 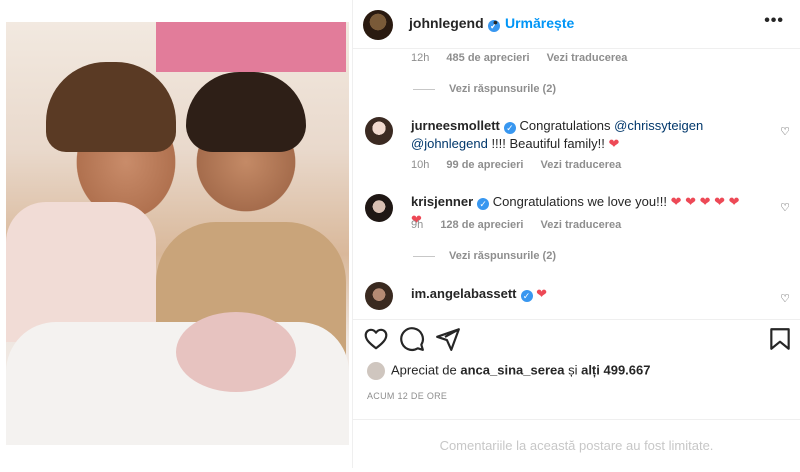 What do you see at coordinates (484, 165) in the screenshot?
I see `comment-likes-count: 99 de aprecieri` at bounding box center [484, 165].